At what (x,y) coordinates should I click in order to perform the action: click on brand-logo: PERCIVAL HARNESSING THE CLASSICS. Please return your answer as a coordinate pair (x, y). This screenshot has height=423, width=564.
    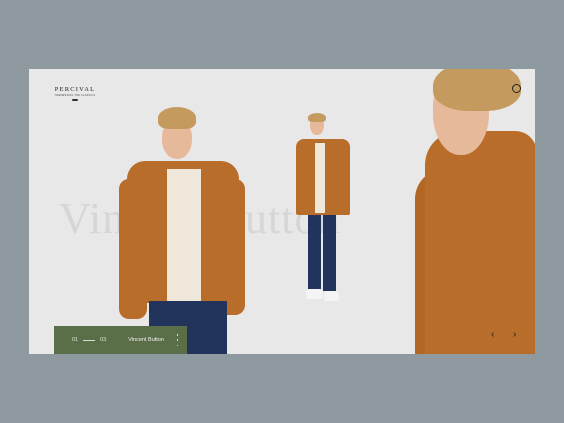
    Looking at the image, I should click on (75, 93).